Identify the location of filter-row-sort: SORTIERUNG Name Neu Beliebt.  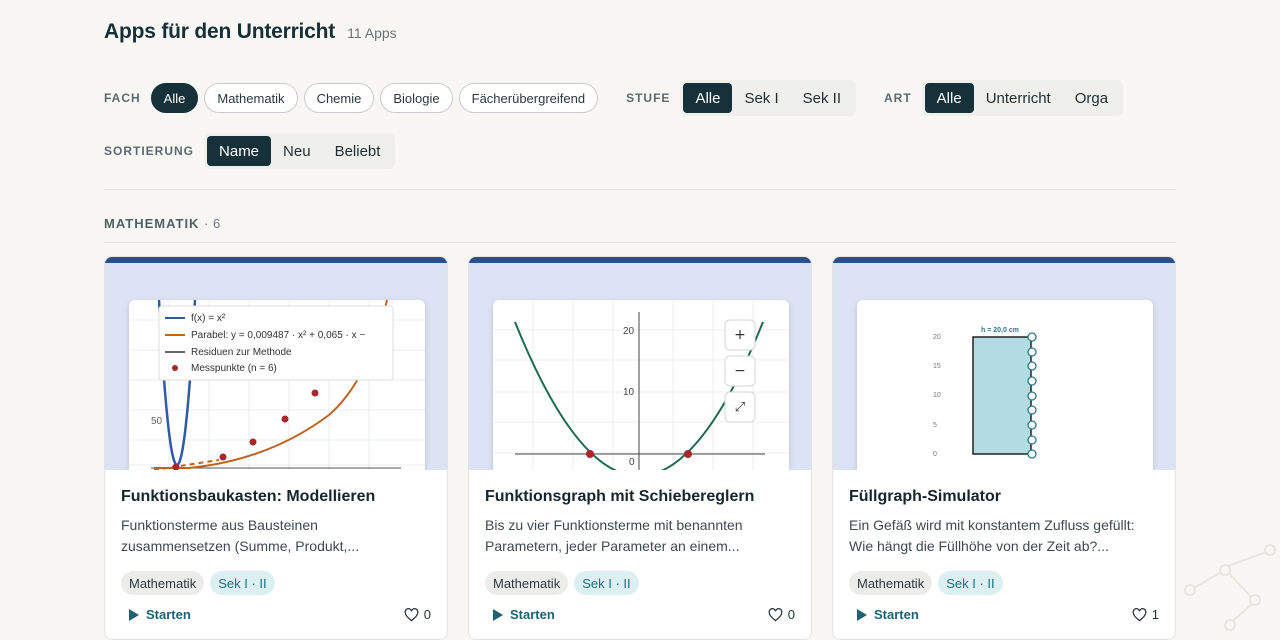
(250, 151).